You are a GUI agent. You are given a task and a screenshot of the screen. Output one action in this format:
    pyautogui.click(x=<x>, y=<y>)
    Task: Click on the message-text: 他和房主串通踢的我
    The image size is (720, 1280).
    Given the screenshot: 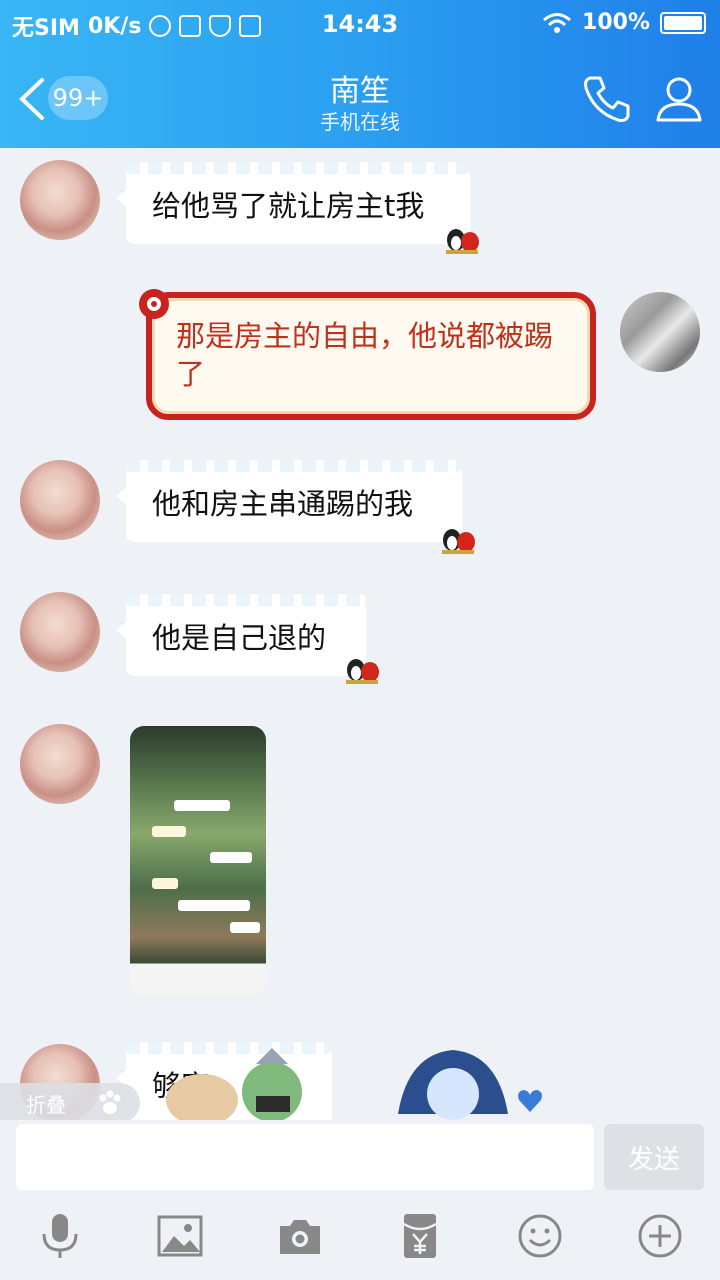 What is the action you would take?
    pyautogui.click(x=283, y=504)
    